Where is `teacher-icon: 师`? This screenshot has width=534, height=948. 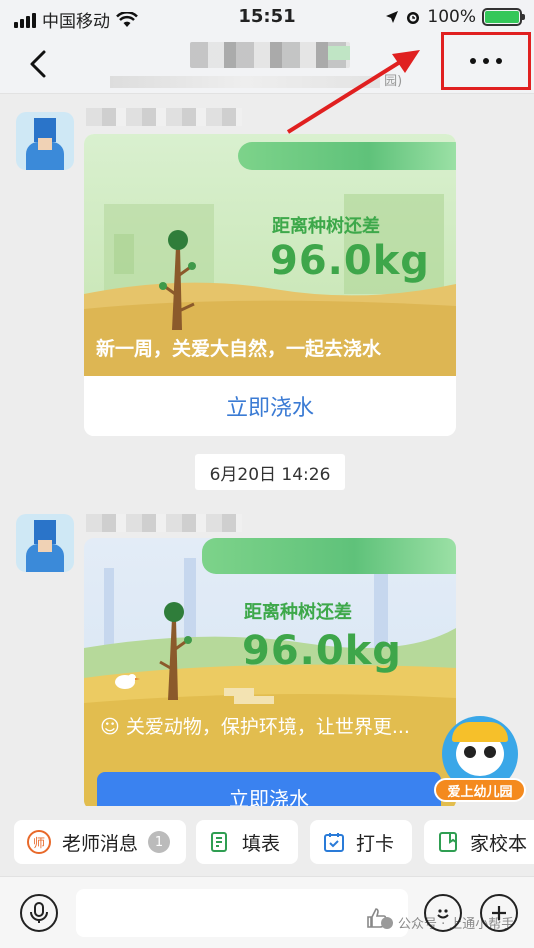 teacher-icon: 师 is located at coordinates (39, 842).